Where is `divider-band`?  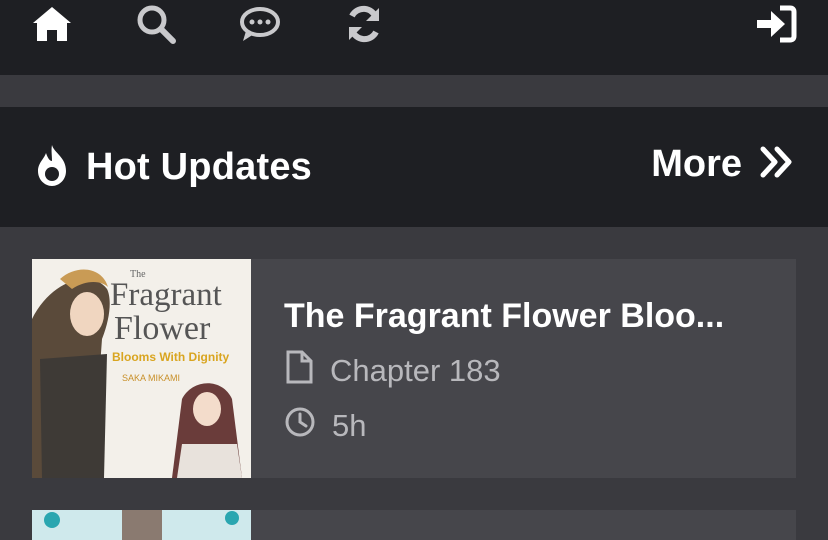
divider-band is located at coordinates (414, 91).